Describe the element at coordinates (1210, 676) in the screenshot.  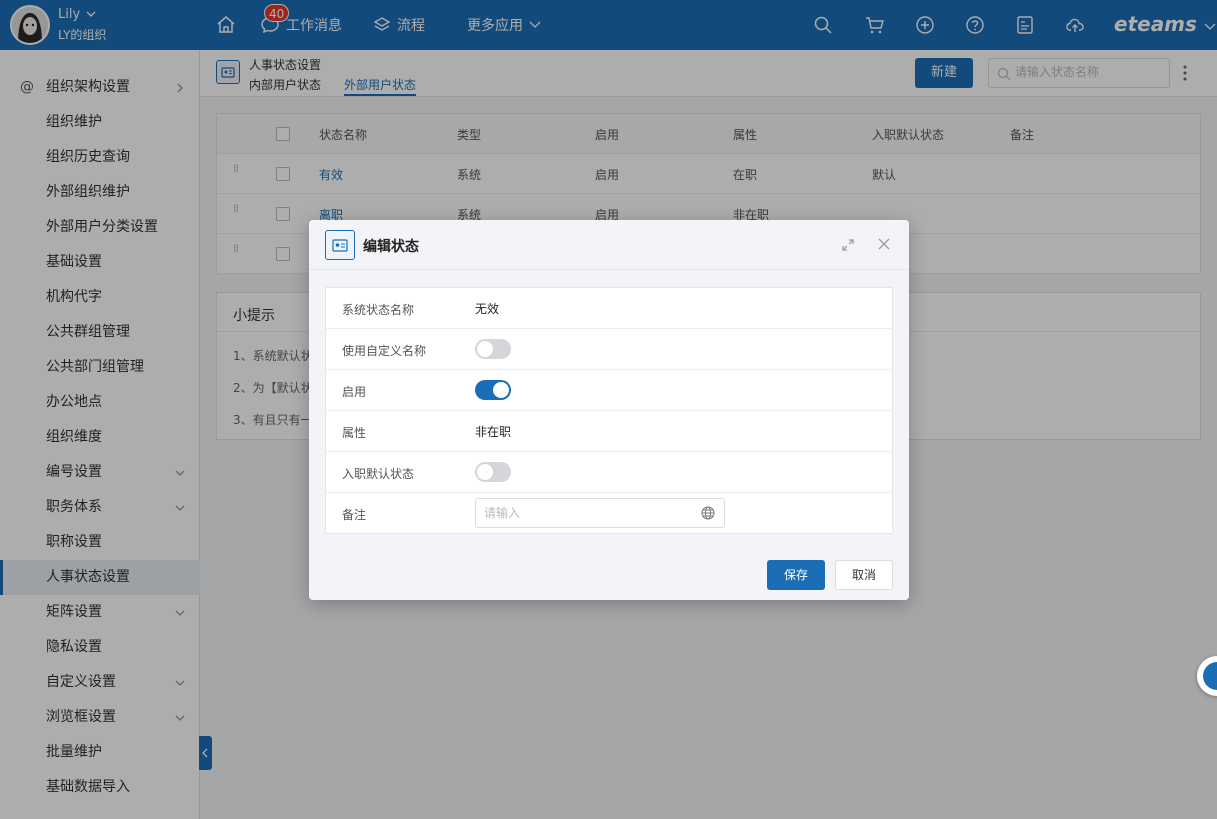
I see `bug-icon` at that location.